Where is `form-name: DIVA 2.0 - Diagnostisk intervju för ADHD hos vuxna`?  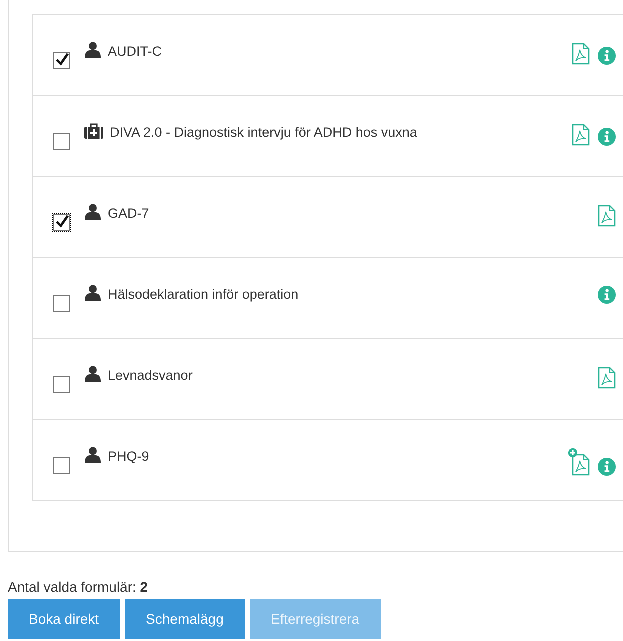 form-name: DIVA 2.0 - Diagnostisk intervju för ADHD hos vuxna is located at coordinates (264, 132).